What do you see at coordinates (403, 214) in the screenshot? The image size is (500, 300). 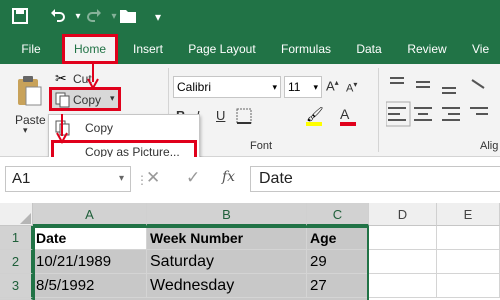 I see `column-header-d: D` at bounding box center [403, 214].